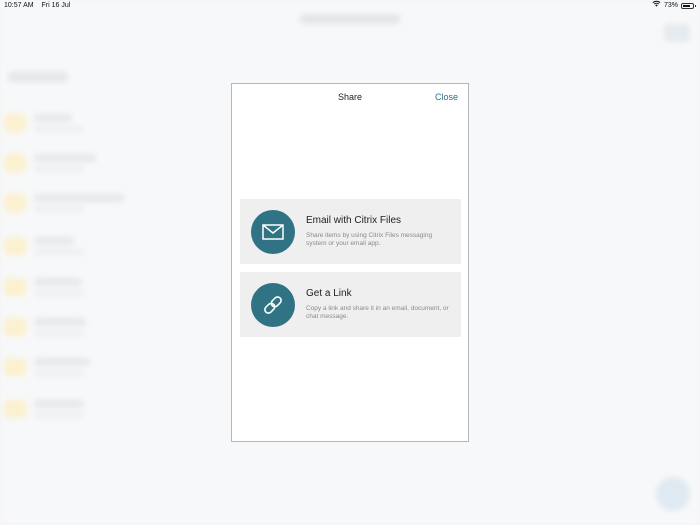 This screenshot has height=525, width=700. What do you see at coordinates (329, 293) in the screenshot?
I see `option-title: Get a Link` at bounding box center [329, 293].